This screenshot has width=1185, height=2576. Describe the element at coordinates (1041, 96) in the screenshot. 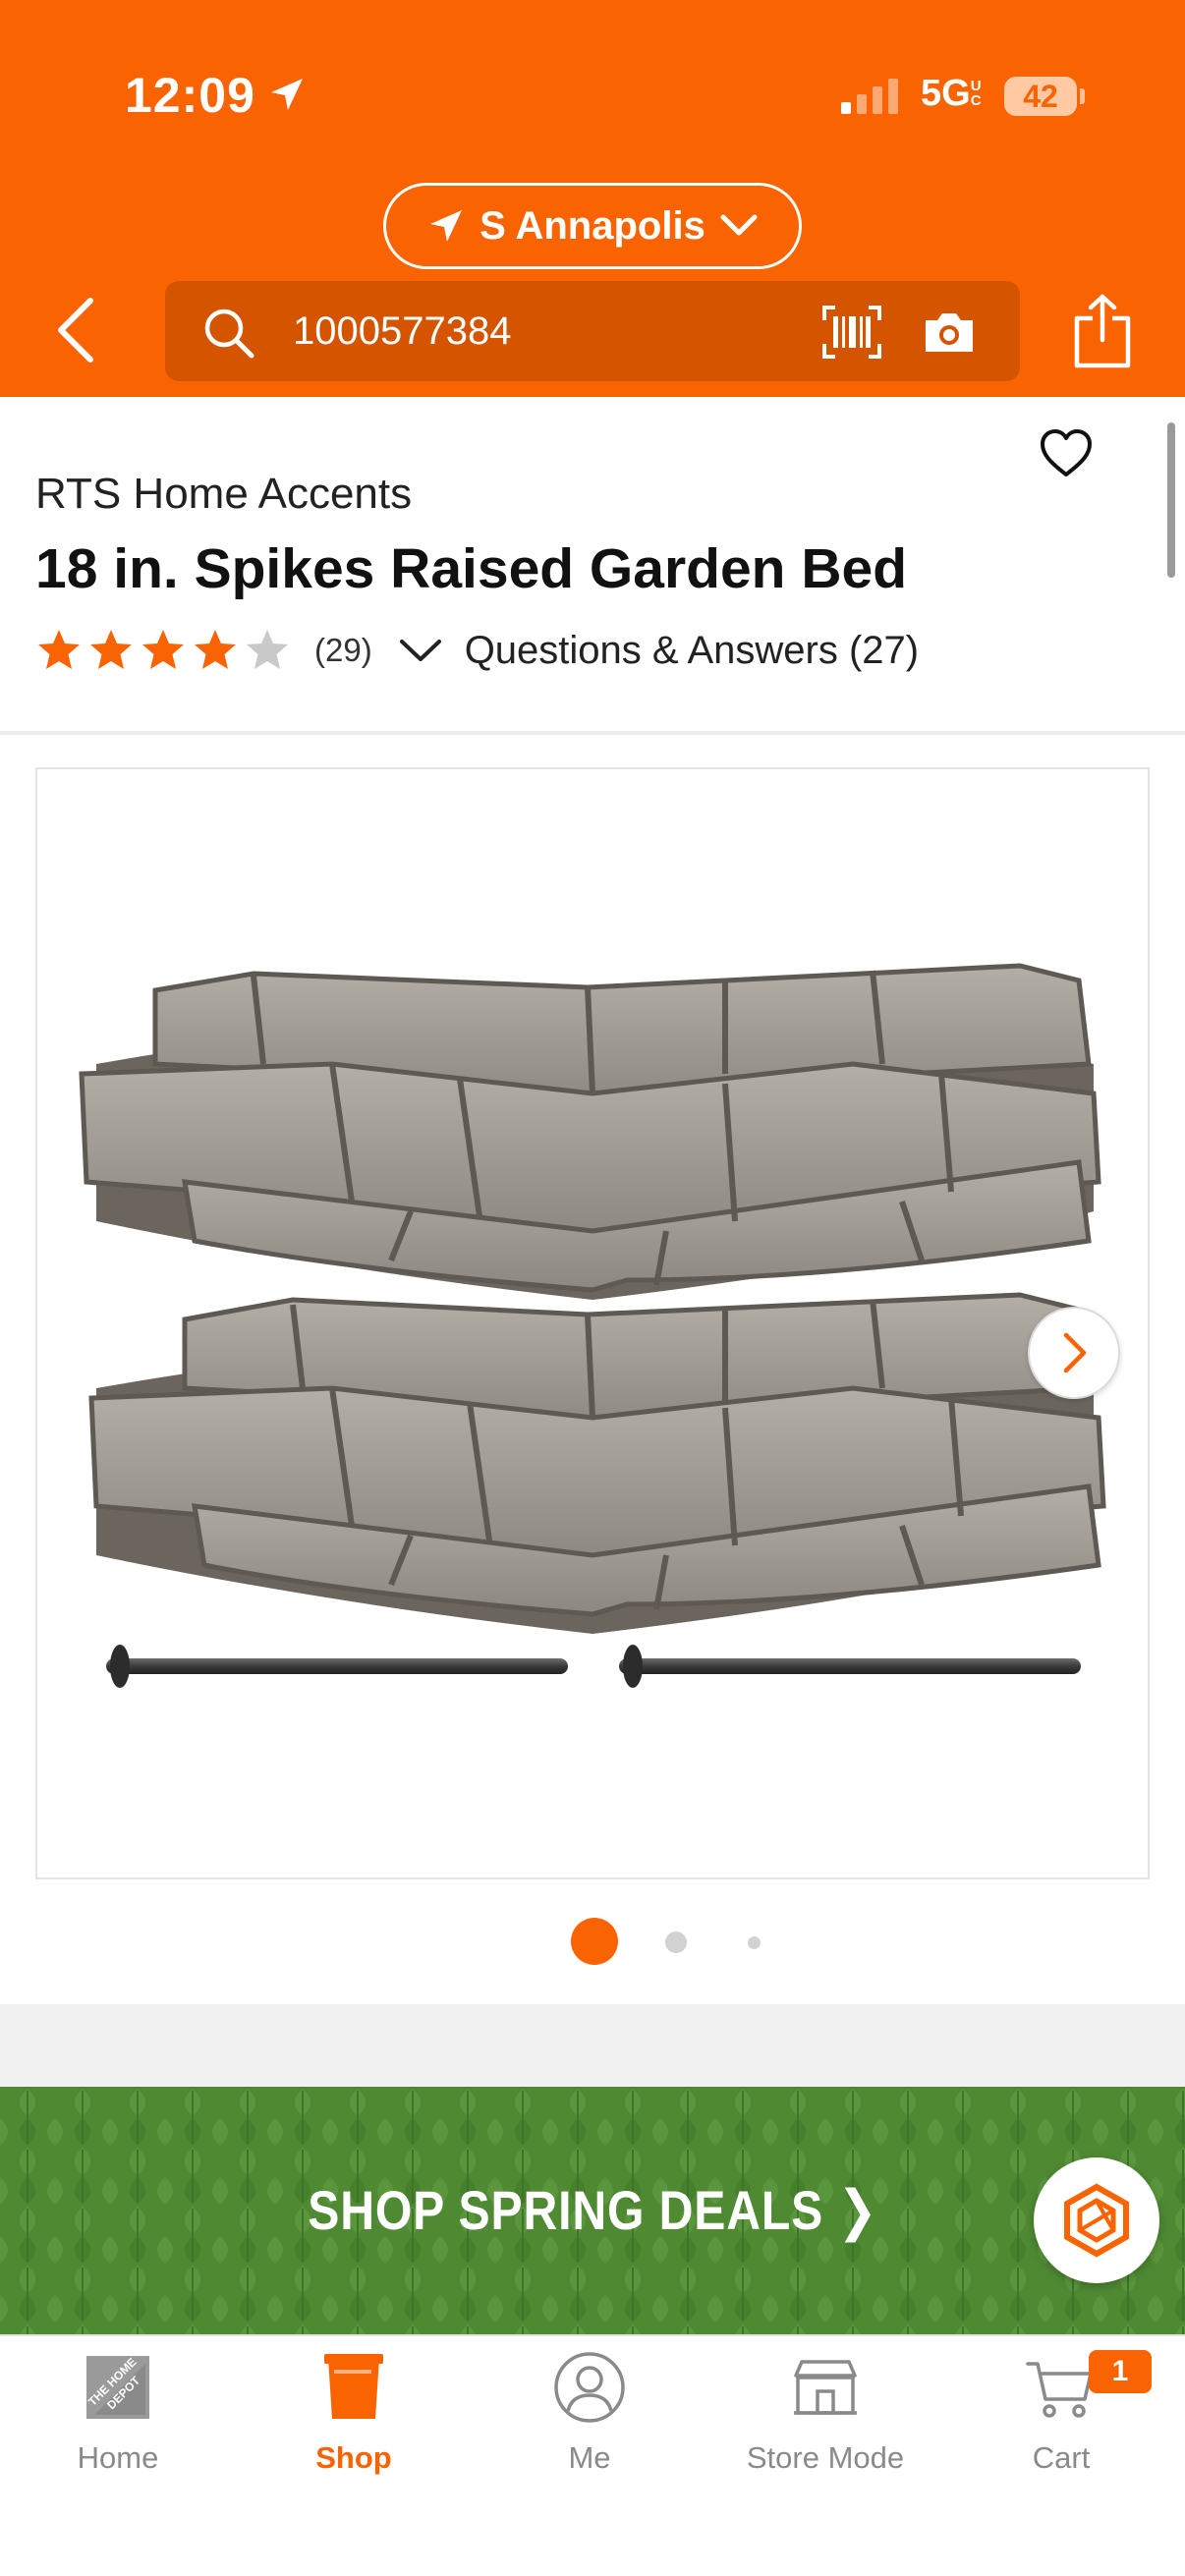

I see `battery-indicator: 42` at that location.